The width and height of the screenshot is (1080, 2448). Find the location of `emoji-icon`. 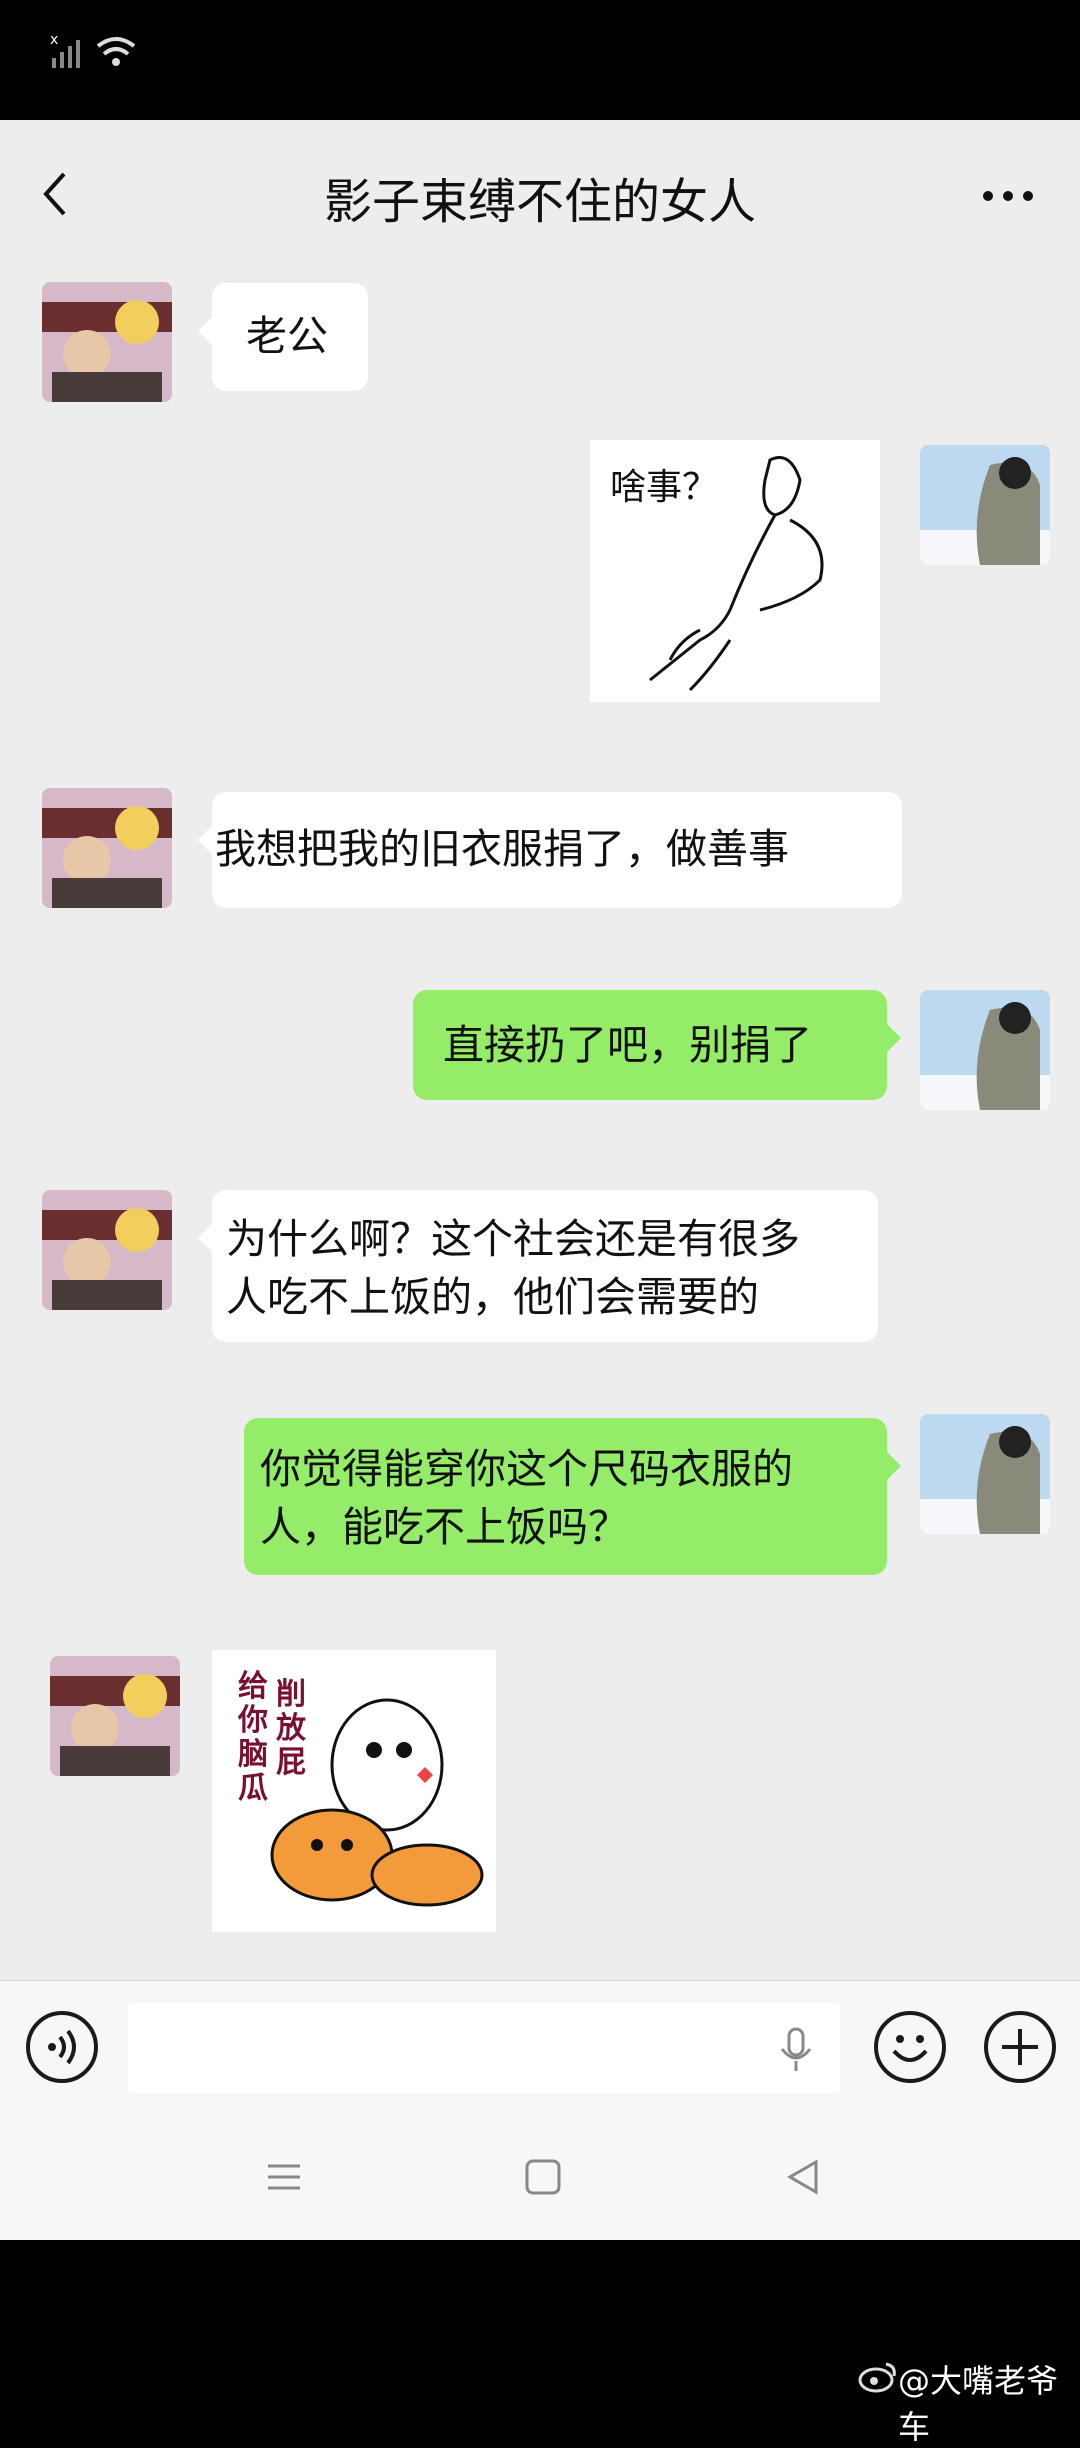

emoji-icon is located at coordinates (910, 2047).